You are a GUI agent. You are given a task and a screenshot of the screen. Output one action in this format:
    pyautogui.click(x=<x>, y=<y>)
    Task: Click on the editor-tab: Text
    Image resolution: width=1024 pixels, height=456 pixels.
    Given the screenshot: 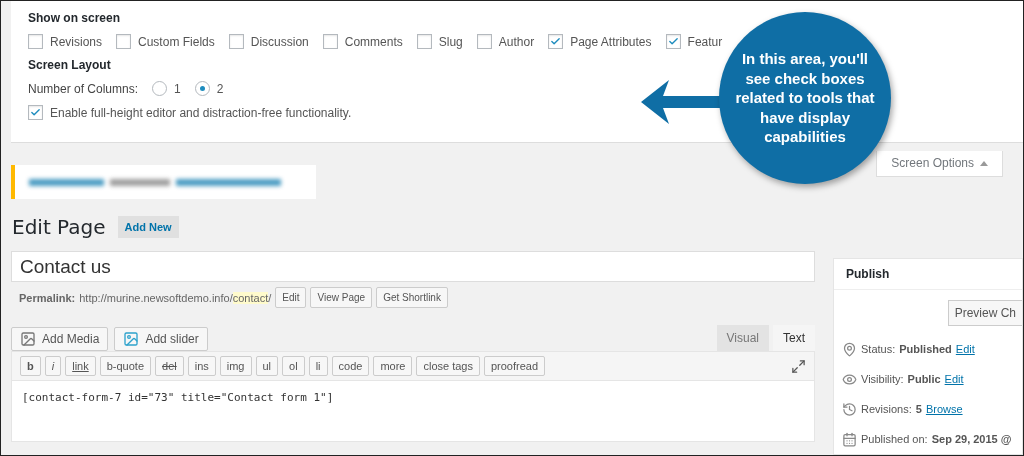 What is the action you would take?
    pyautogui.click(x=794, y=338)
    